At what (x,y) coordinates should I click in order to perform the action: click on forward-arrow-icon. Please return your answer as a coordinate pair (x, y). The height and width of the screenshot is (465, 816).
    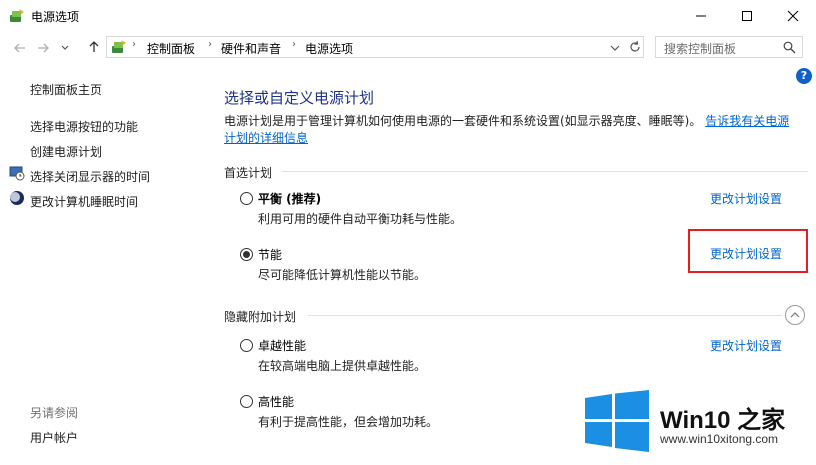
    Looking at the image, I should click on (43, 48).